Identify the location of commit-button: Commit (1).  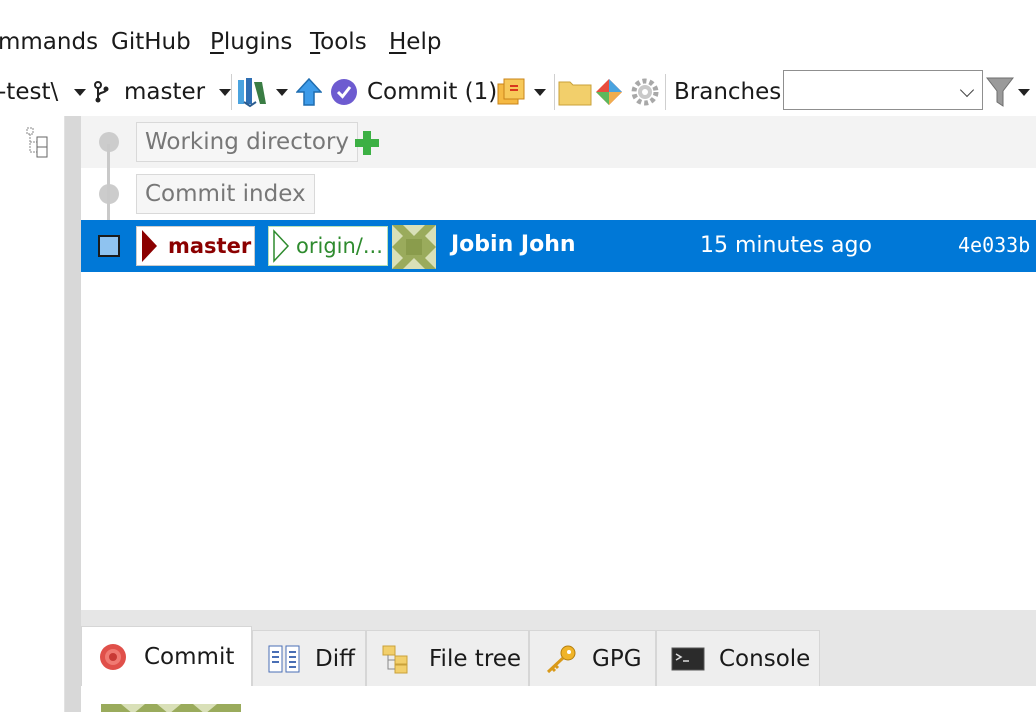
(413, 92).